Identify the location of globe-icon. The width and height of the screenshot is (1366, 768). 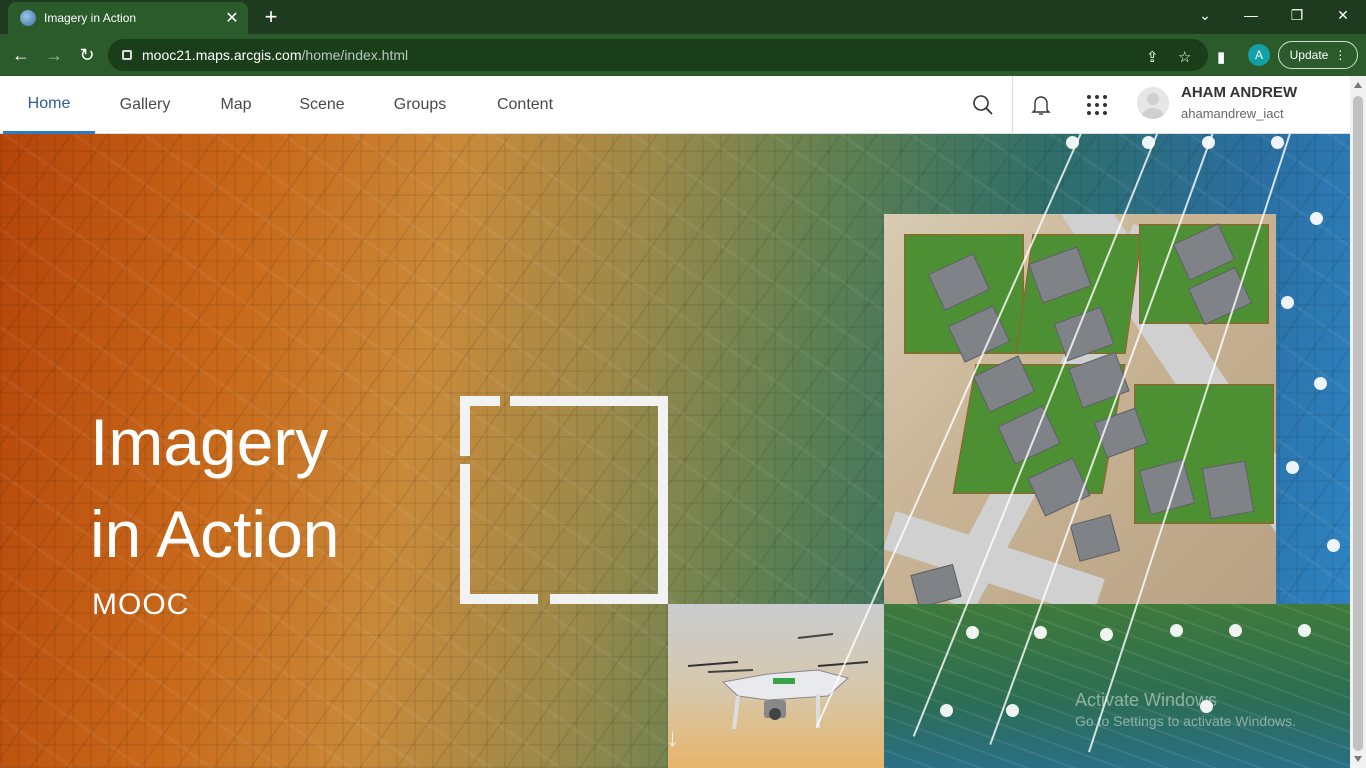
(28, 18).